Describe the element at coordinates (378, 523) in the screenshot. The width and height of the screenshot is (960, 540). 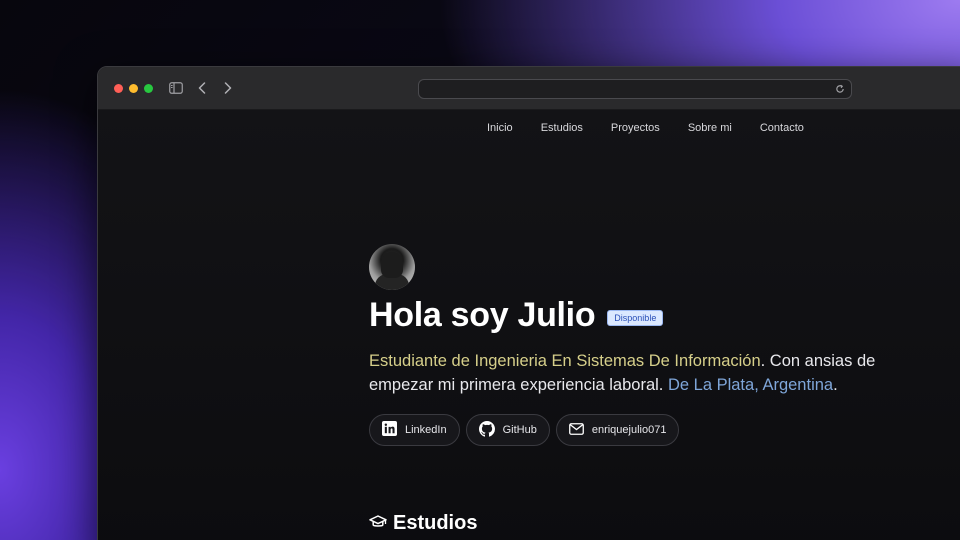
I see `graduation-cap-icon` at that location.